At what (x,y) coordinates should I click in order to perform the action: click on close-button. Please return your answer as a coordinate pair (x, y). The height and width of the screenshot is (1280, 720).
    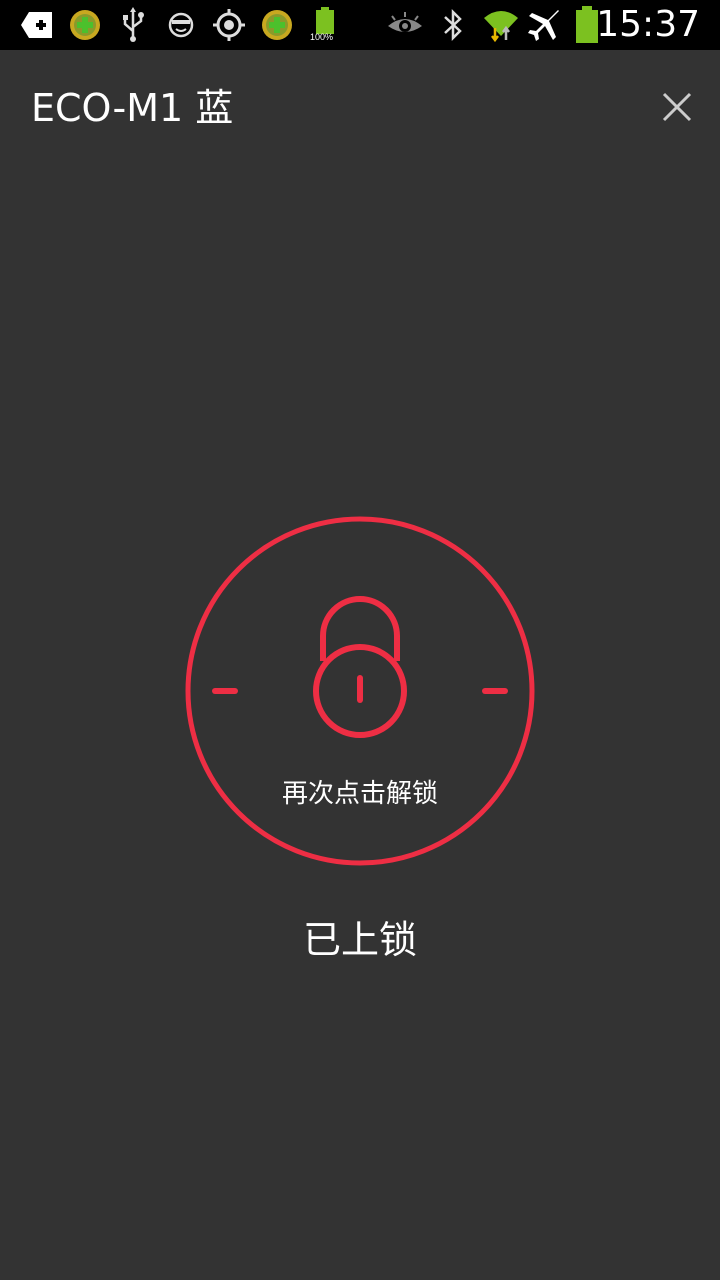
    Looking at the image, I should click on (677, 107).